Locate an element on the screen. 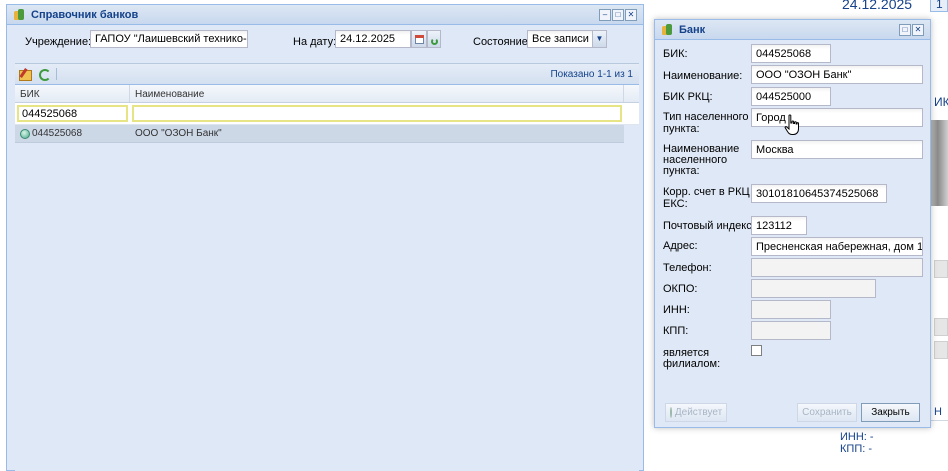 Image resolution: width=948 pixels, height=471 pixels. institution-label: Учреждение: is located at coordinates (58, 42).